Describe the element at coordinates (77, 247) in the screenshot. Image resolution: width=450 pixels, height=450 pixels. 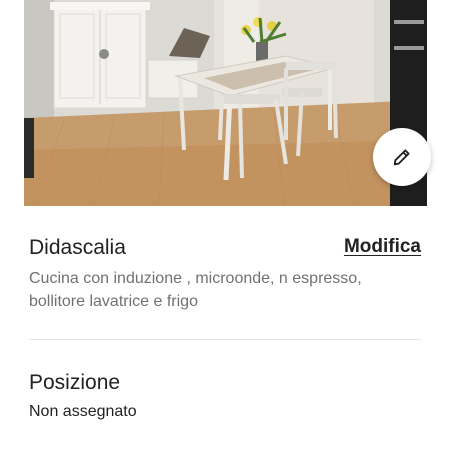
I see `caption-heading: Didascalia` at that location.